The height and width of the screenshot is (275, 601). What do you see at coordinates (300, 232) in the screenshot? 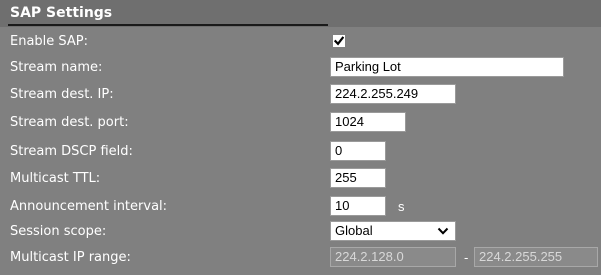
I see `row-session-scope: Session scope: Global` at bounding box center [300, 232].